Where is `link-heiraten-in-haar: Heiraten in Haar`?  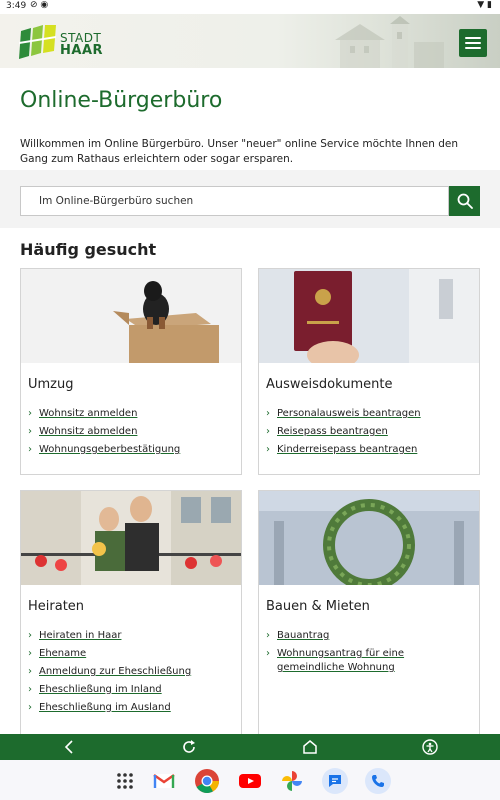 link-heiraten-in-haar: Heiraten in Haar is located at coordinates (80, 635).